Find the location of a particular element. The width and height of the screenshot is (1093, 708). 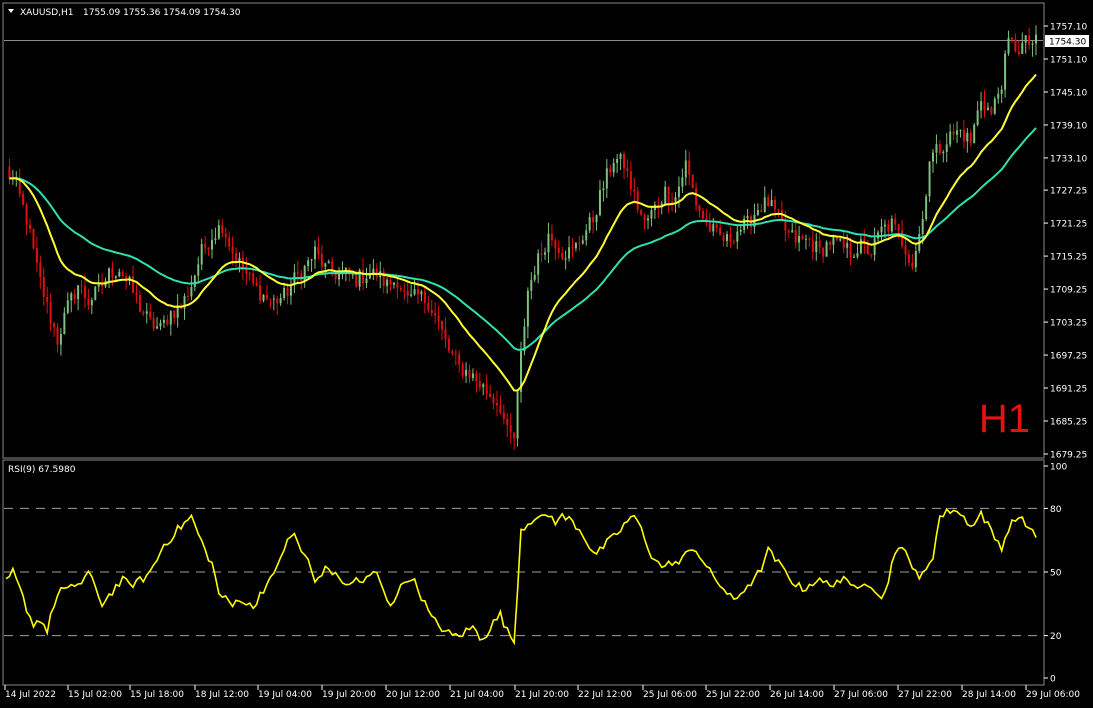

time-tick-label: 19 Jul 04:00 is located at coordinates (285, 695).